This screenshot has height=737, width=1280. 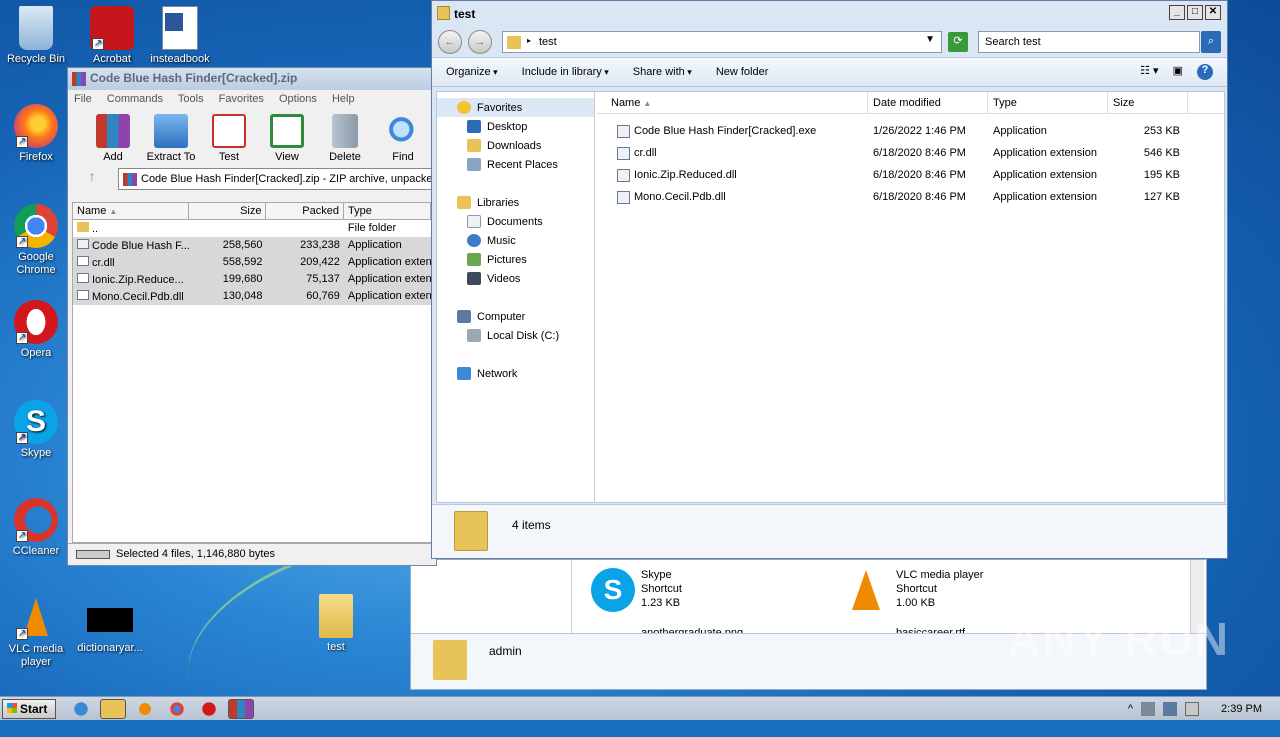 What do you see at coordinates (1170, 708) in the screenshot?
I see `network-icon` at bounding box center [1170, 708].